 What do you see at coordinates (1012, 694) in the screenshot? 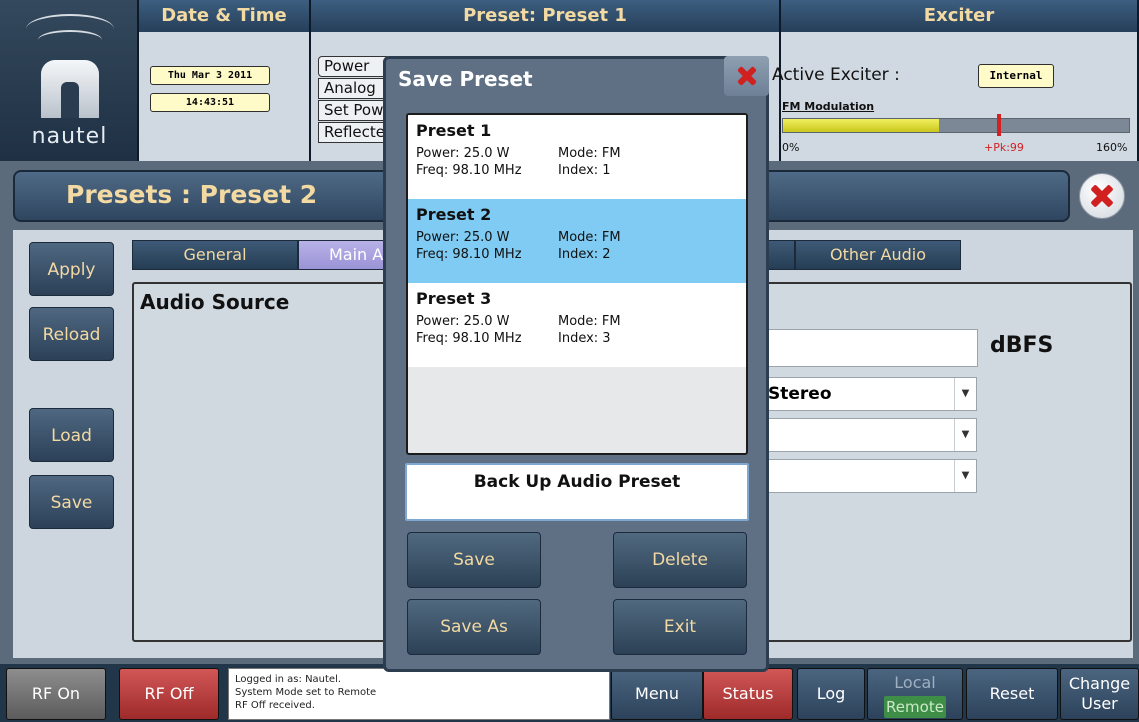
I see `reset-button: Reset` at bounding box center [1012, 694].